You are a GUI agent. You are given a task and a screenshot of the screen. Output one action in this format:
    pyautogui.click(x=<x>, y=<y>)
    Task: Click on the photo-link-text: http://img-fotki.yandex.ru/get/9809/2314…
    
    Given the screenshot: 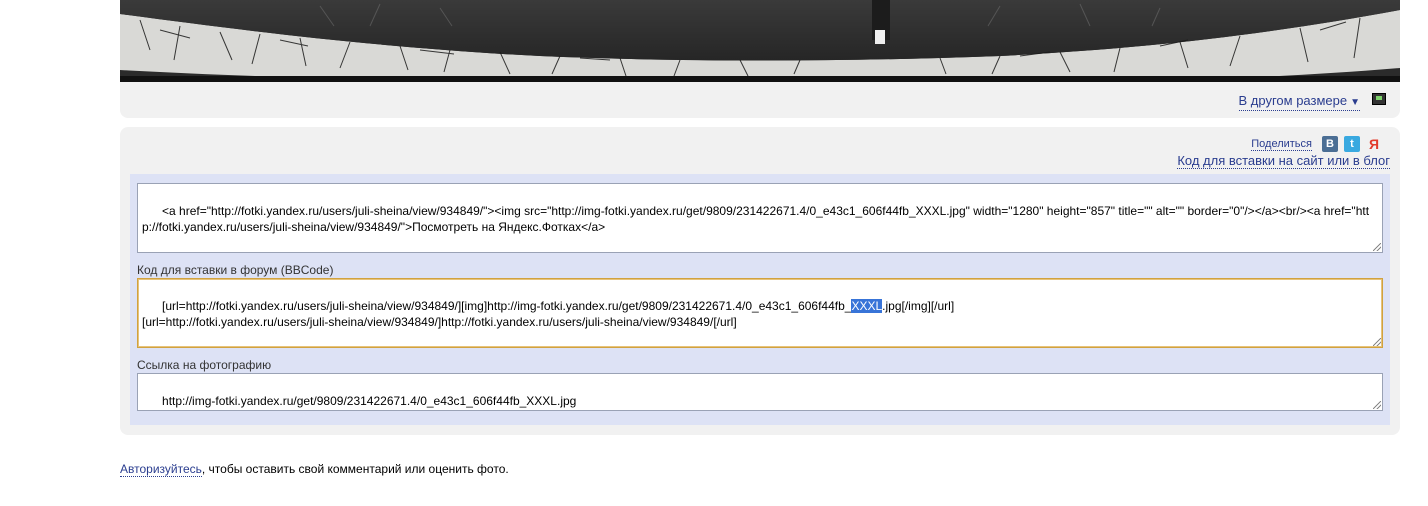 What is the action you would take?
    pyautogui.click(x=369, y=401)
    